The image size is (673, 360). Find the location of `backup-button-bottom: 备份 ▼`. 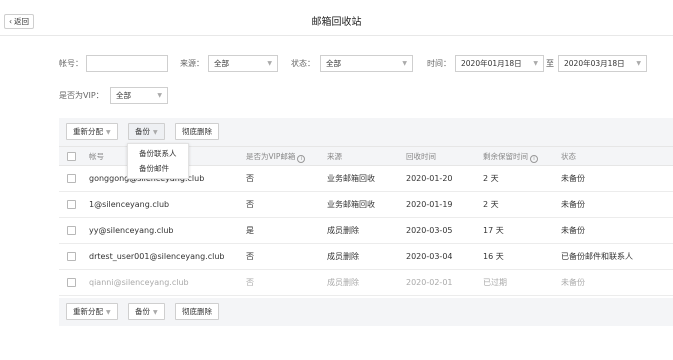

backup-button-bottom: 备份 ▼ is located at coordinates (146, 311).